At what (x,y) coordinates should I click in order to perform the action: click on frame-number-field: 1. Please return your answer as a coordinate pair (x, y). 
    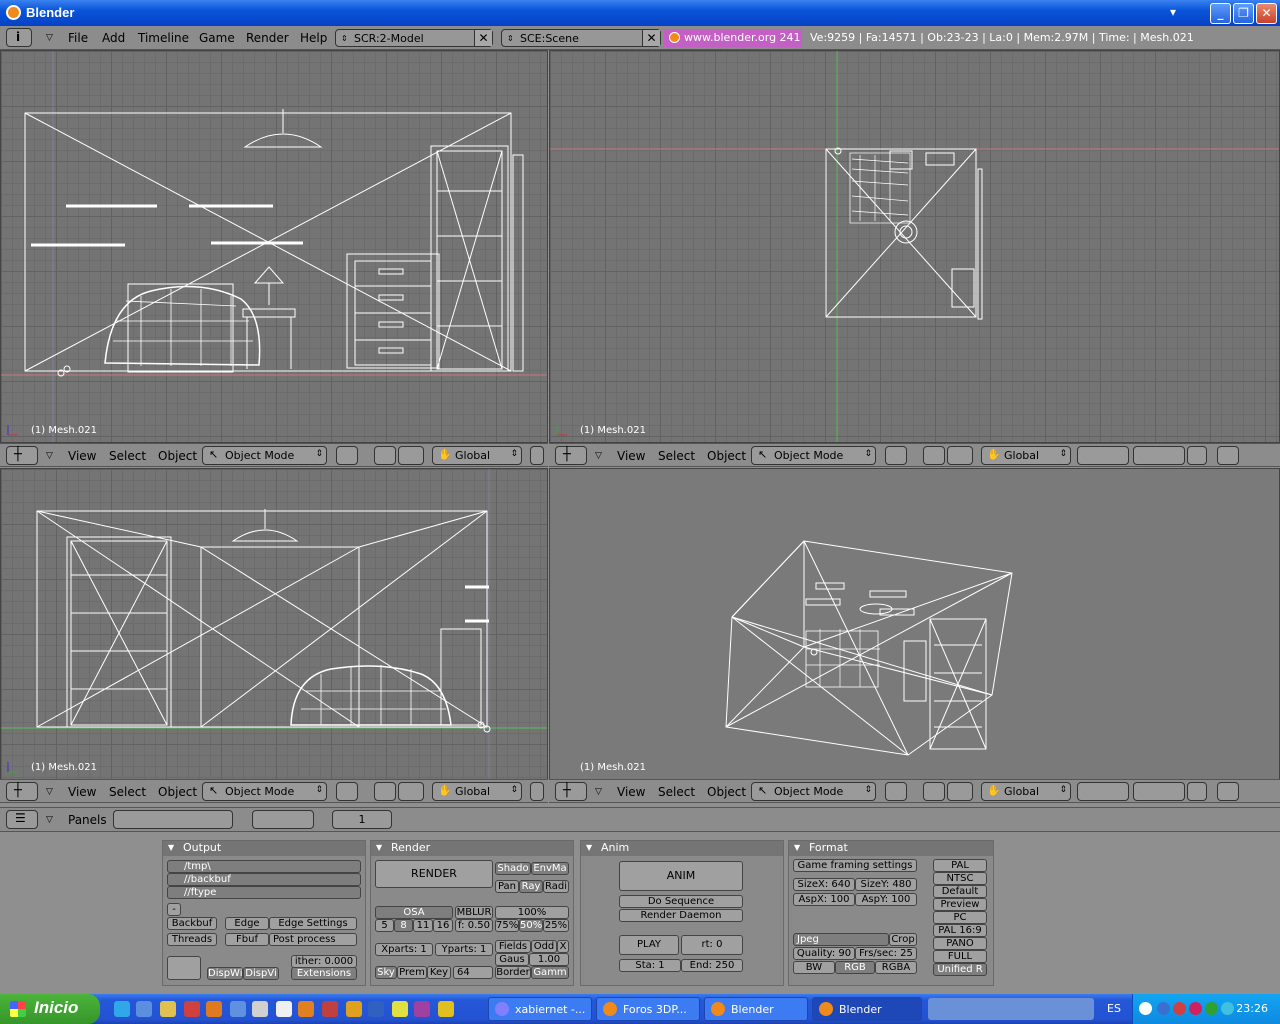
    Looking at the image, I should click on (362, 819).